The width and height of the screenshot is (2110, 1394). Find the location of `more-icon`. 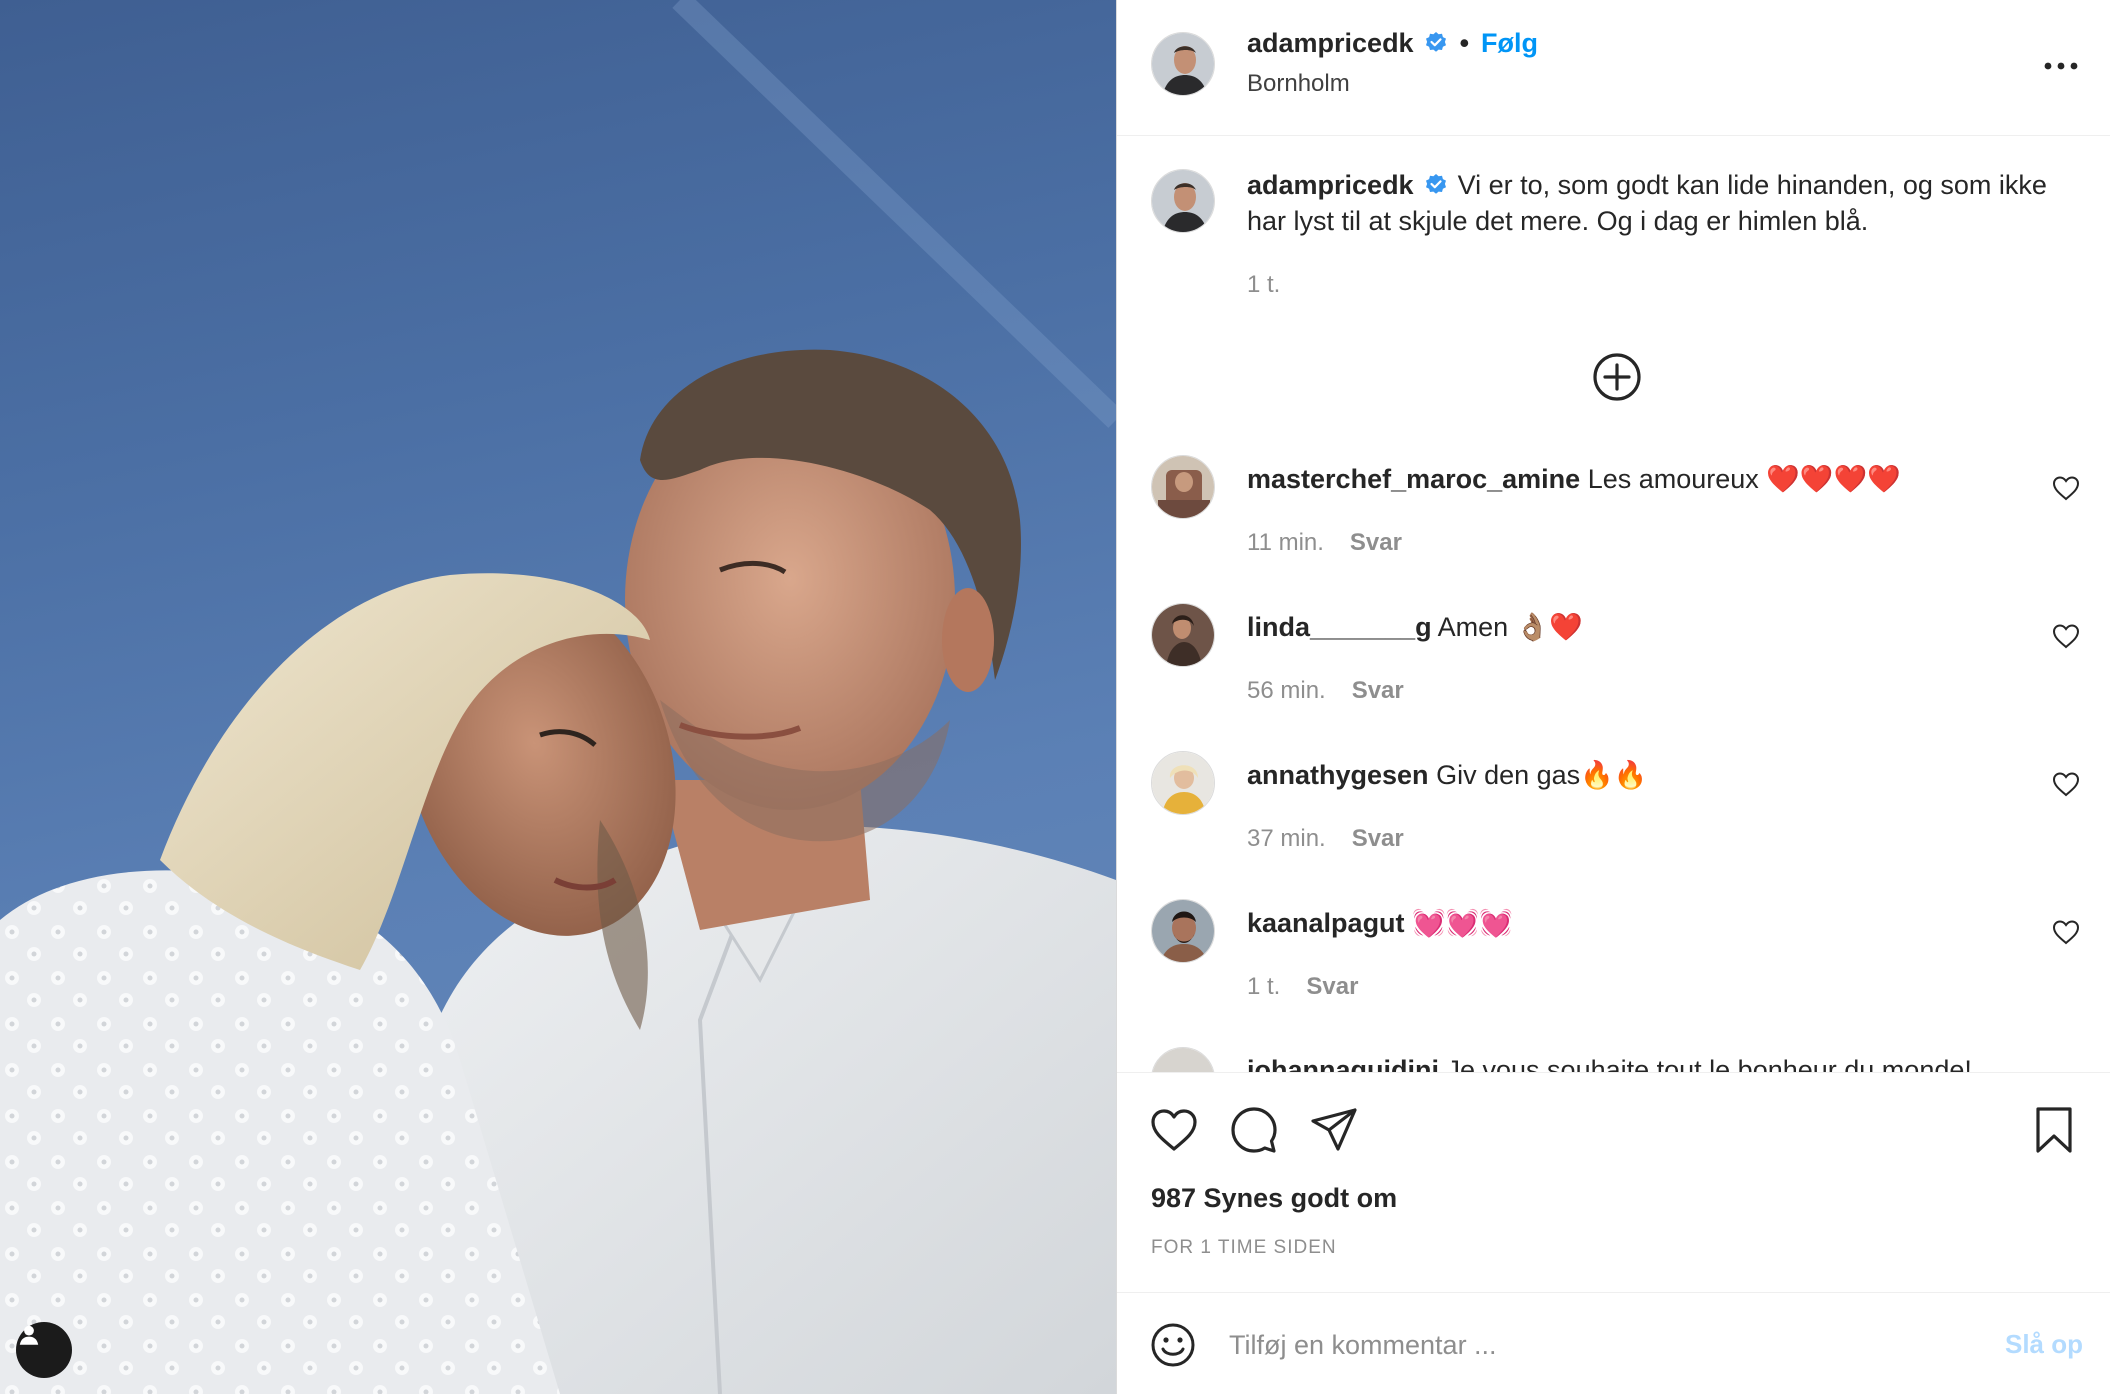

more-icon is located at coordinates (2061, 66).